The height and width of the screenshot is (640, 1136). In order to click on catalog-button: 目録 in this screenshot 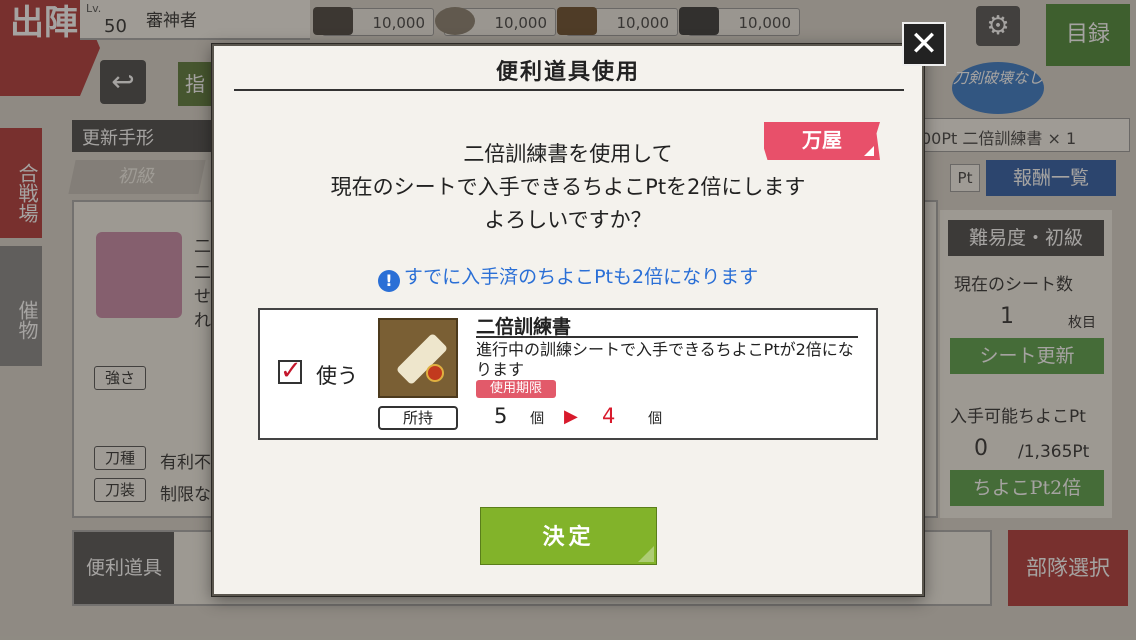, I will do `click(1088, 35)`.